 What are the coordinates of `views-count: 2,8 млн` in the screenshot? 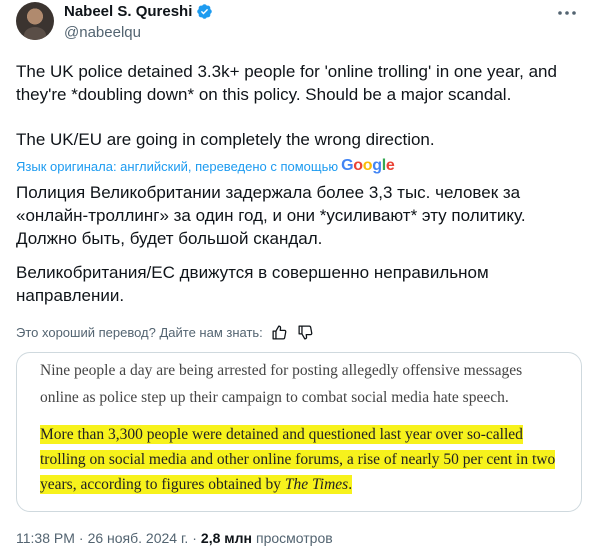 It's located at (226, 538).